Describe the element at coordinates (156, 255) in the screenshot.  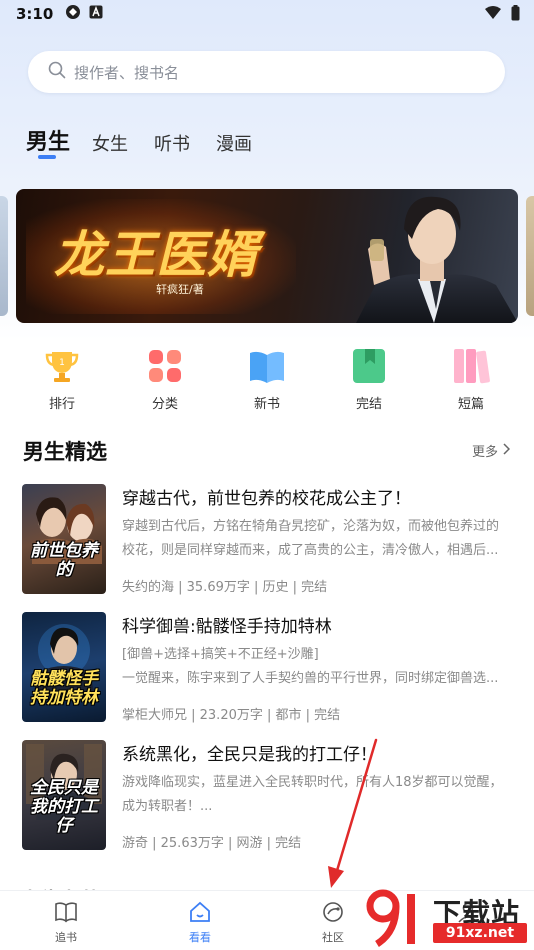
I see `banner-title: 龙王医婿` at that location.